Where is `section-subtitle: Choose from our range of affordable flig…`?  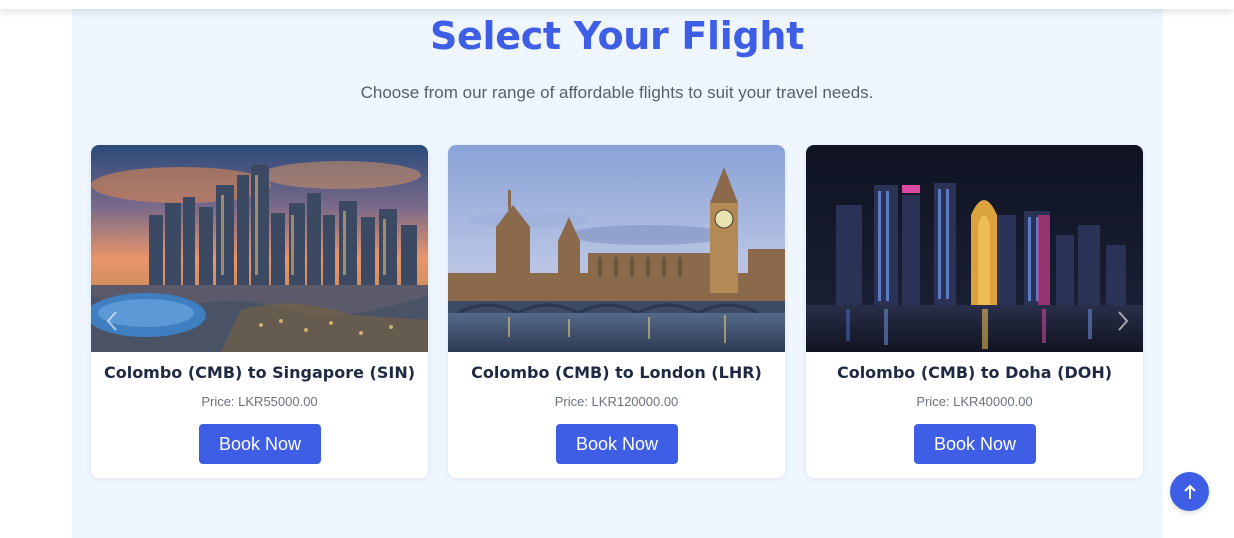
section-subtitle: Choose from our range of affordable flig… is located at coordinates (617, 92).